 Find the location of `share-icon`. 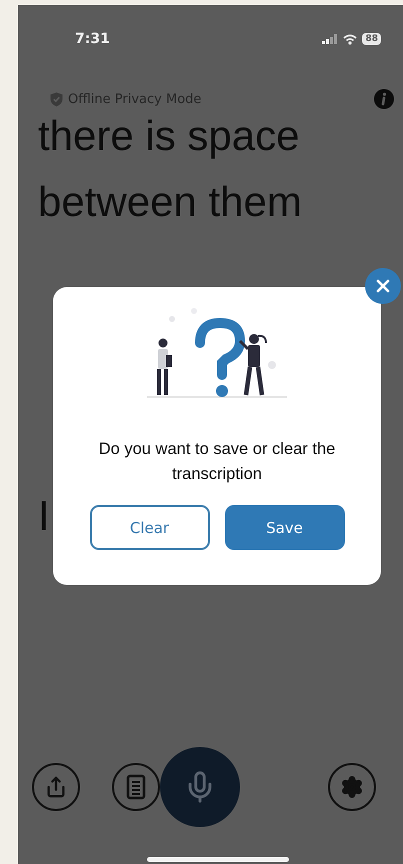

share-icon is located at coordinates (56, 787).